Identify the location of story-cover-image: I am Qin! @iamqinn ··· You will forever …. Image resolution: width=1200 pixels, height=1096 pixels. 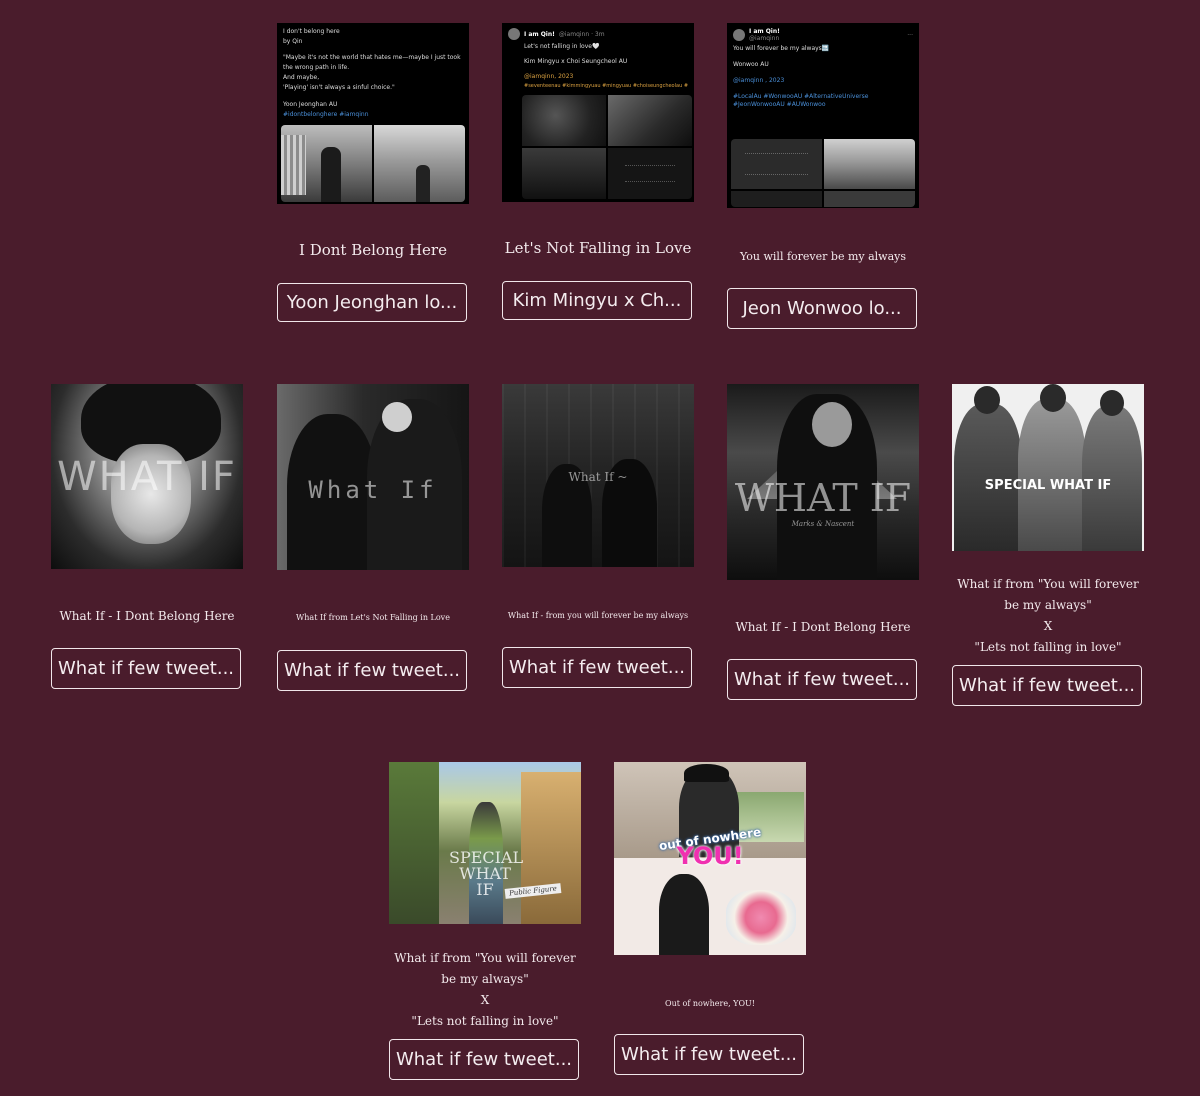
(823, 115).